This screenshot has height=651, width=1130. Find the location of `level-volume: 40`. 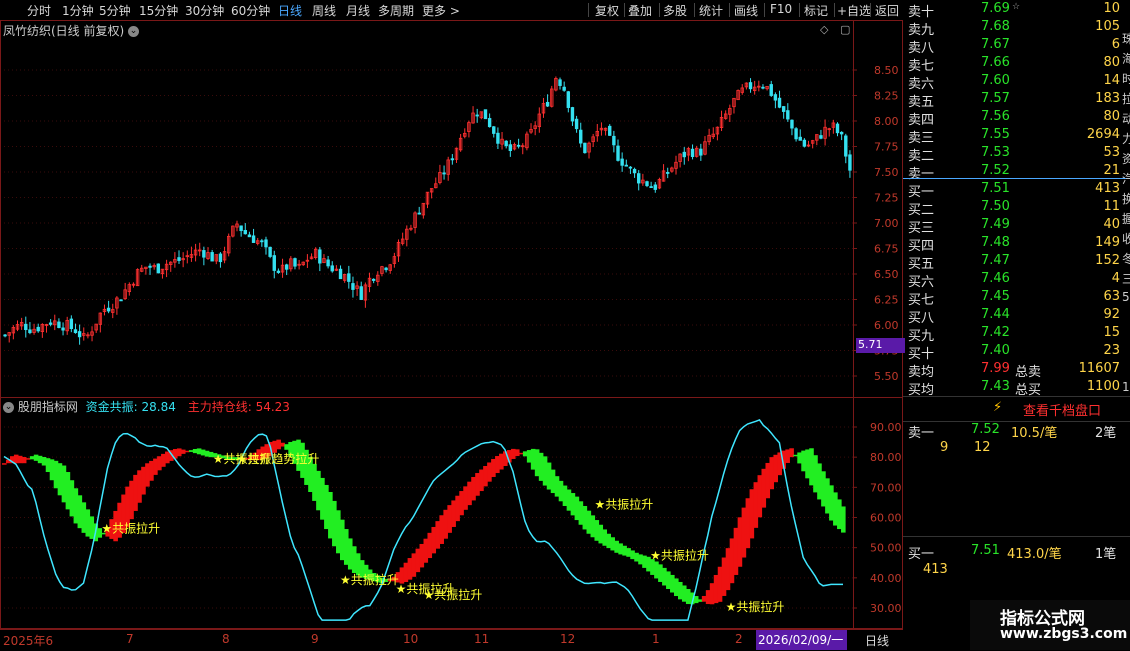

level-volume: 40 is located at coordinates (1111, 224).